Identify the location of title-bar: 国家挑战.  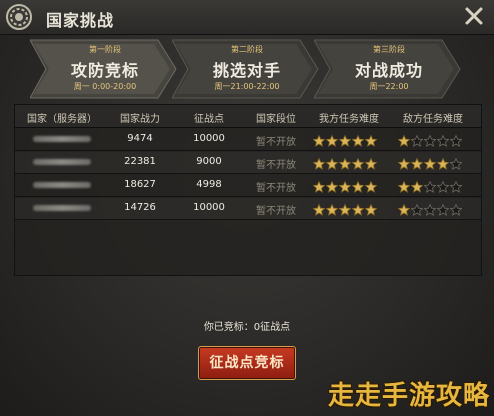
(247, 17).